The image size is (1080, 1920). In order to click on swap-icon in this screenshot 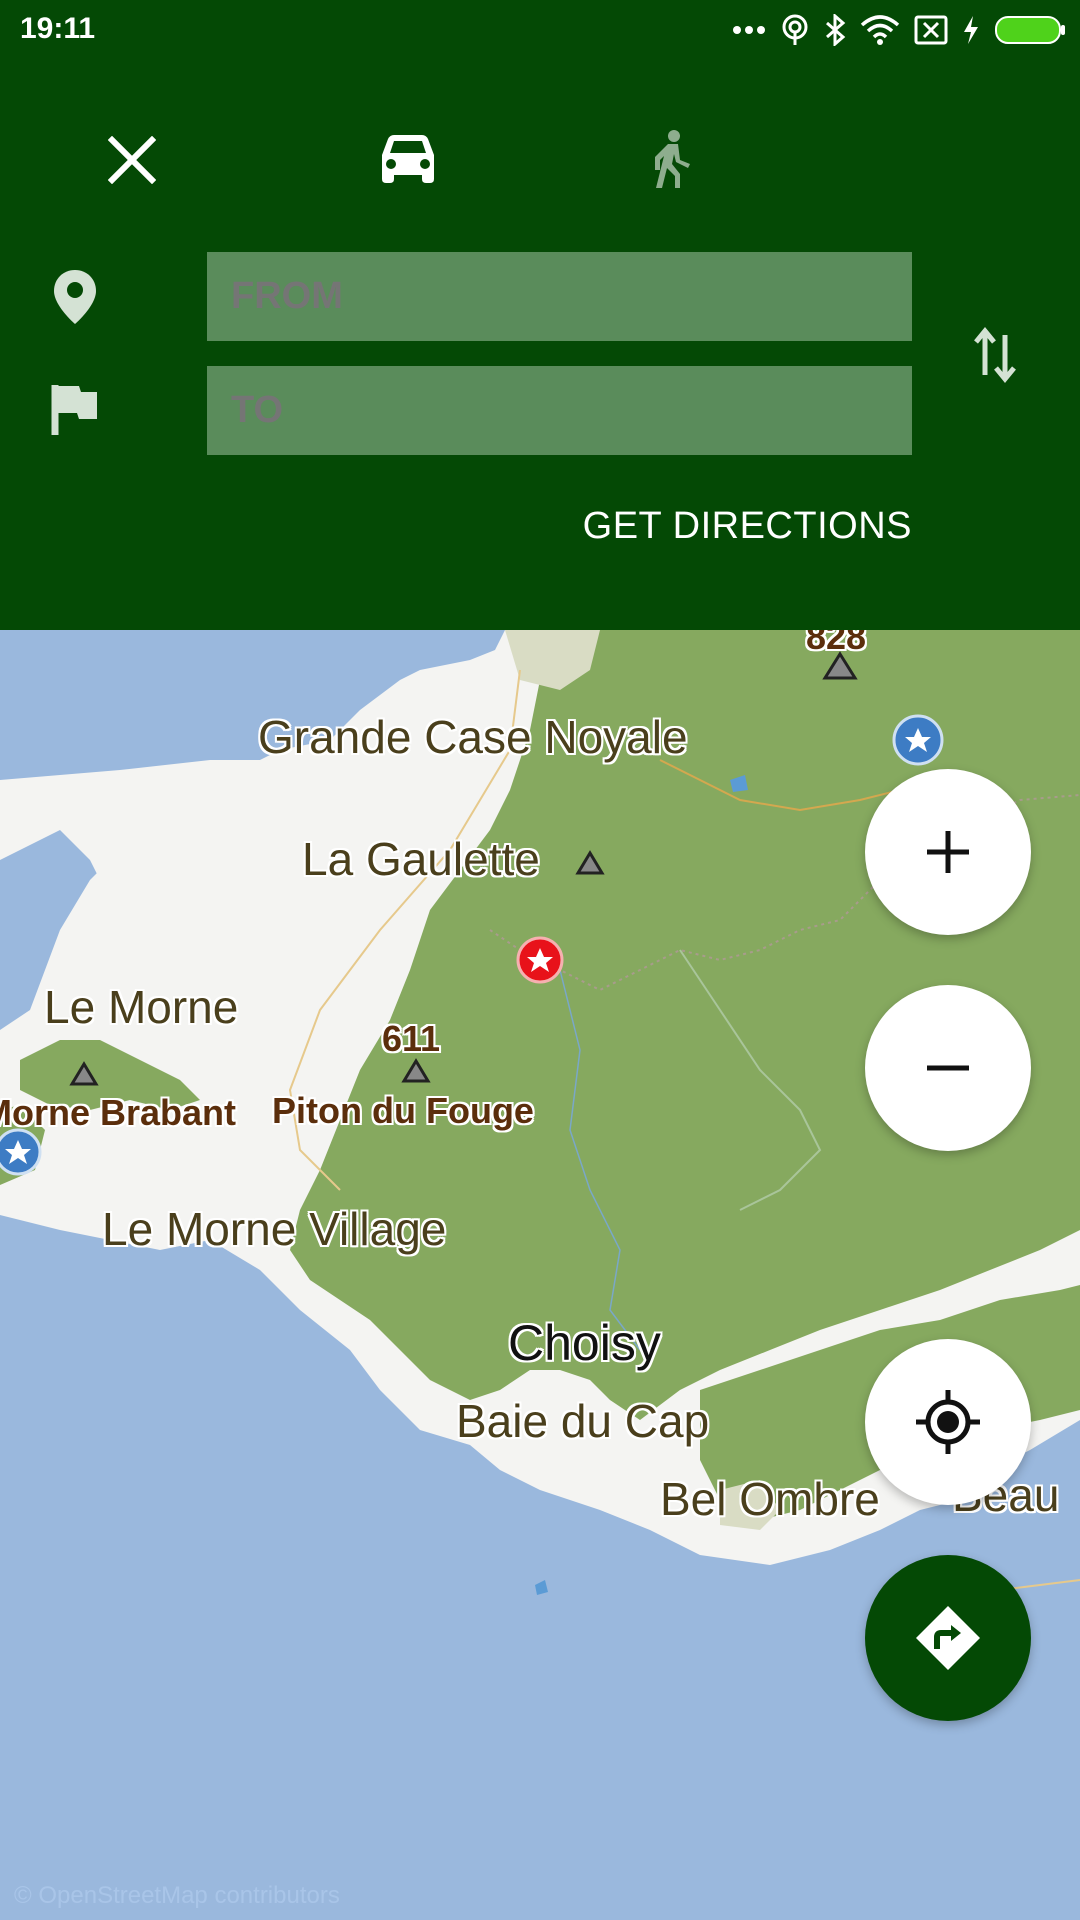, I will do `click(995, 355)`.